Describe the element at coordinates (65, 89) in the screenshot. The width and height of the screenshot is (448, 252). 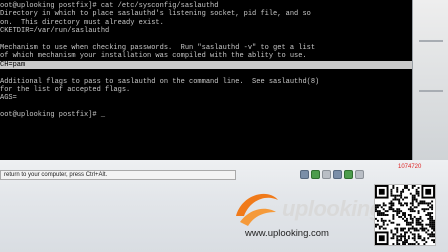
I see `terminal-line: for the list of accepted flags.` at that location.